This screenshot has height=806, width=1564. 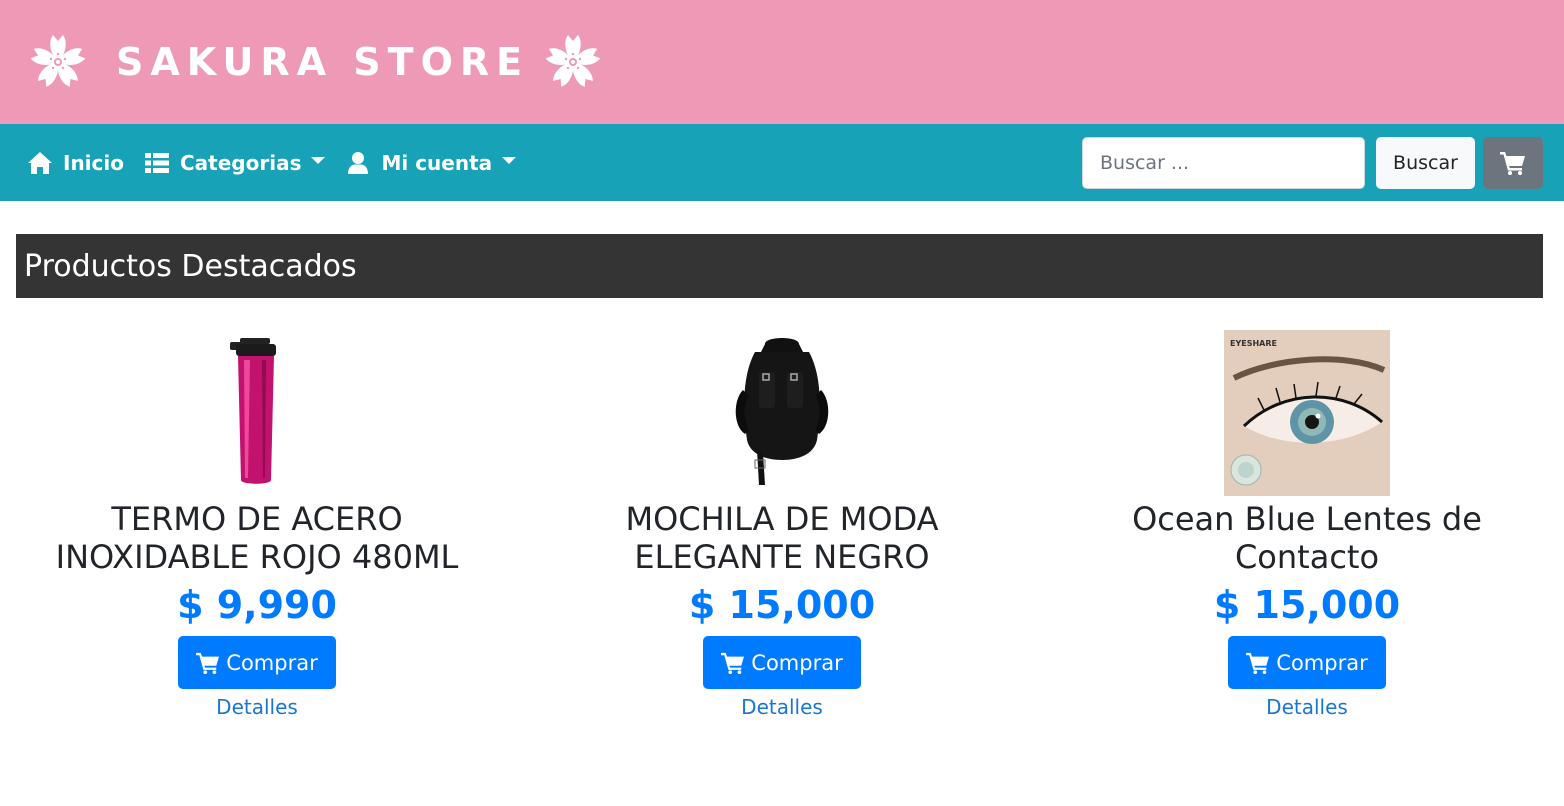 What do you see at coordinates (93, 162) in the screenshot?
I see `nav-home-label: Inicio` at bounding box center [93, 162].